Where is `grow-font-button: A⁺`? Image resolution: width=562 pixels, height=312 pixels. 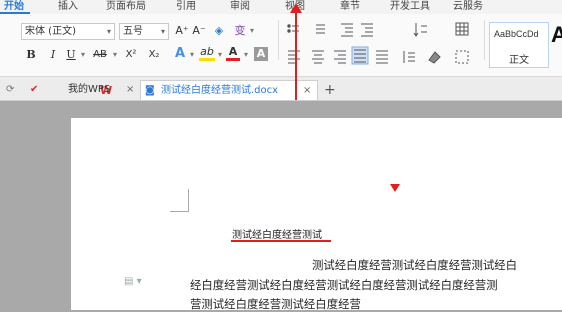
grow-font-button: A⁺ is located at coordinates (182, 31).